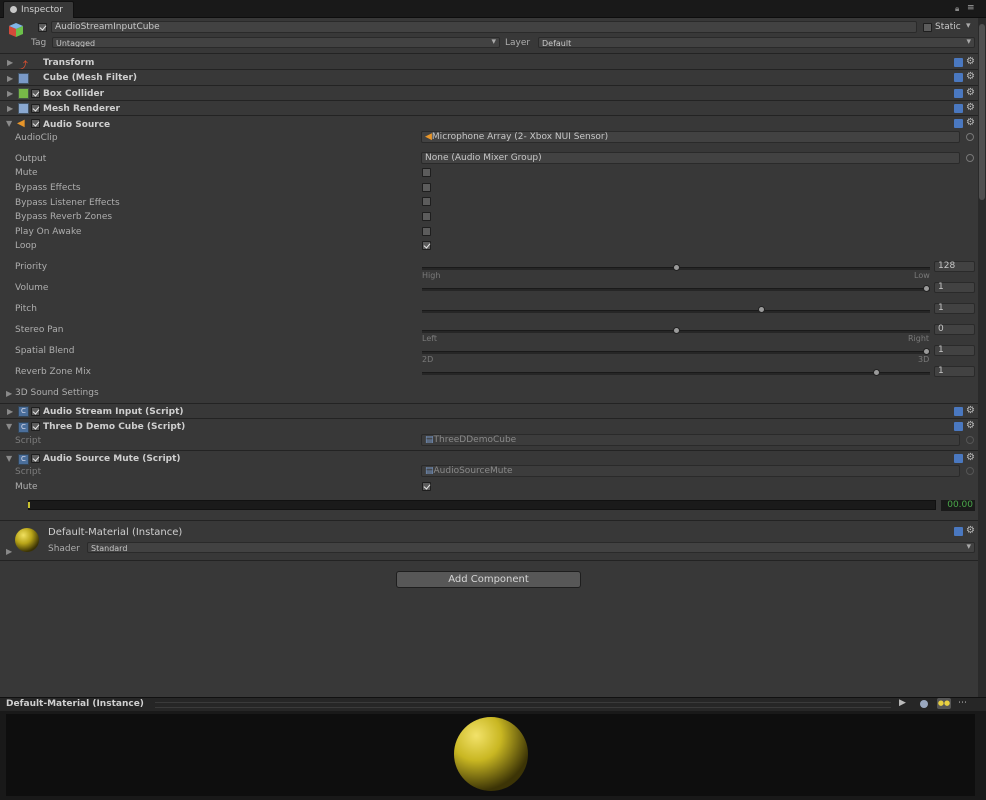  What do you see at coordinates (493, 9) in the screenshot?
I see `tab-bar` at bounding box center [493, 9].